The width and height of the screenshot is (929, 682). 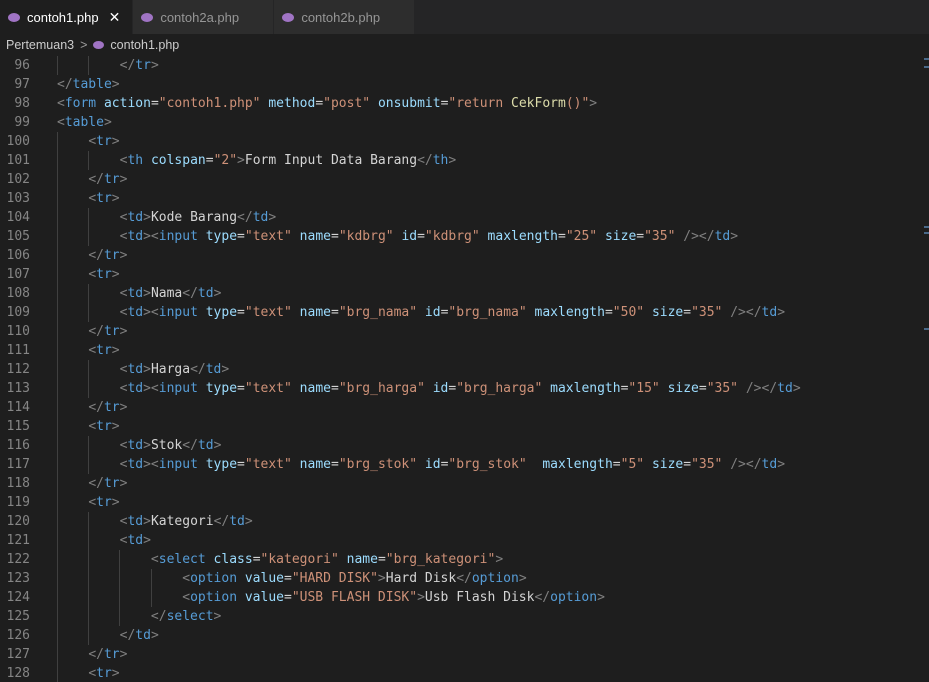 What do you see at coordinates (464, 426) in the screenshot?
I see `code-line: 115 <tr>` at bounding box center [464, 426].